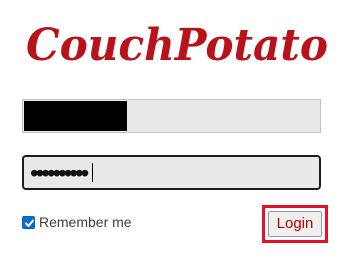  What do you see at coordinates (171, 172) in the screenshot?
I see `password-field: ●●●●●●●●●●` at bounding box center [171, 172].